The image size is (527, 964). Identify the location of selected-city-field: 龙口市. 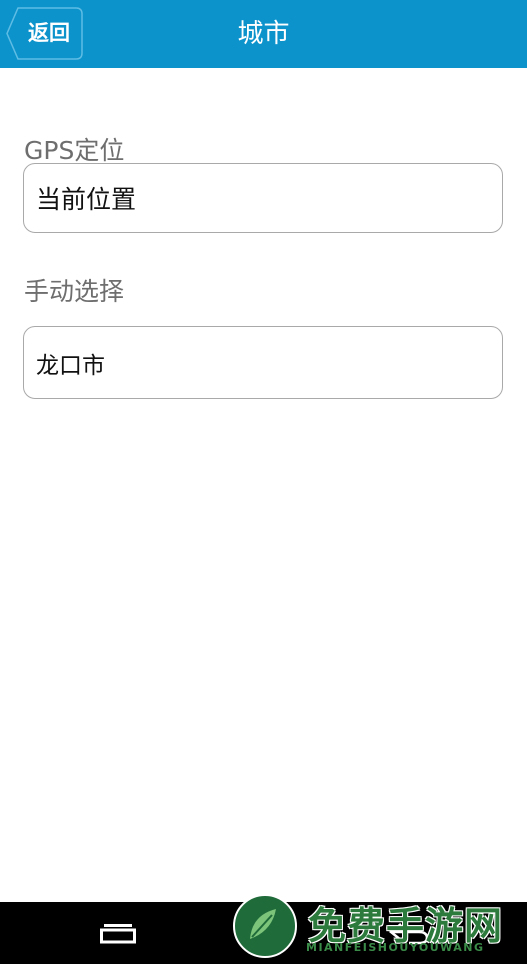
(263, 362).